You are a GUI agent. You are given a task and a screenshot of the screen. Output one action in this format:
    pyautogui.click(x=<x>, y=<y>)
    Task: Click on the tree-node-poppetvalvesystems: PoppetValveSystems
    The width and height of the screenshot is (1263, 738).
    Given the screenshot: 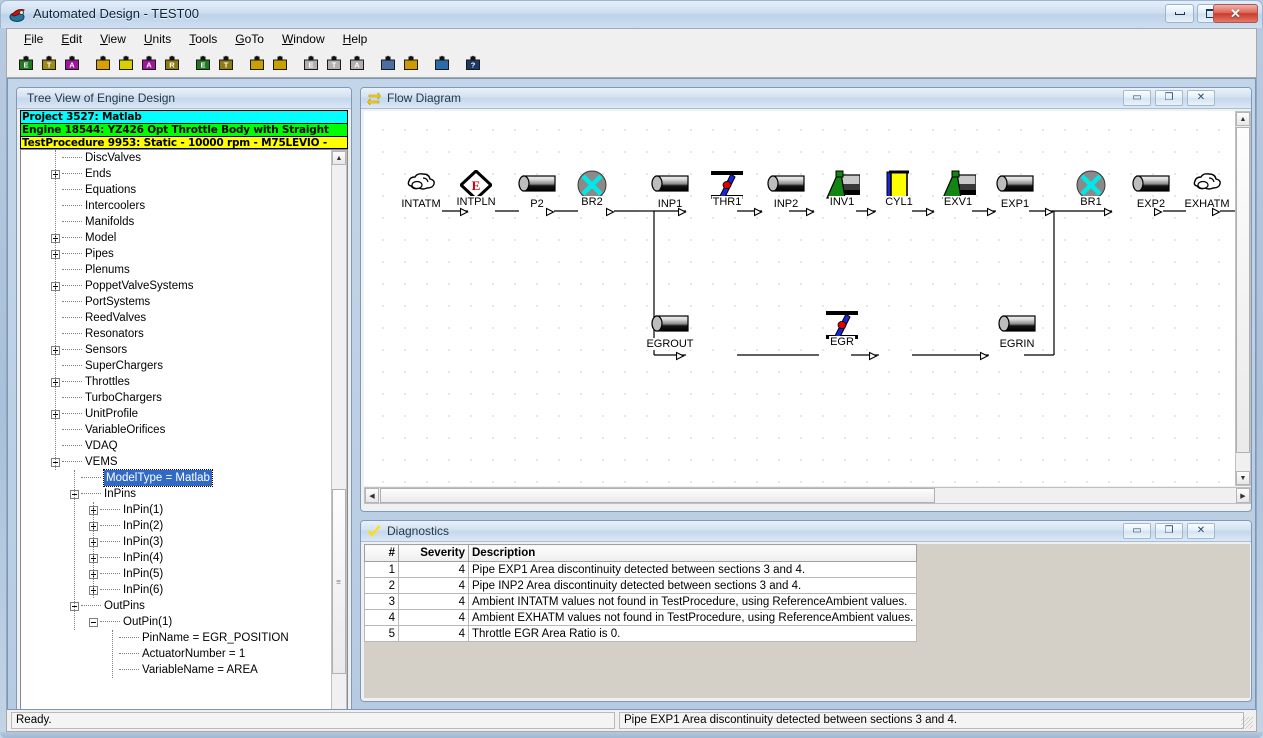 What is the action you would take?
    pyautogui.click(x=175, y=286)
    